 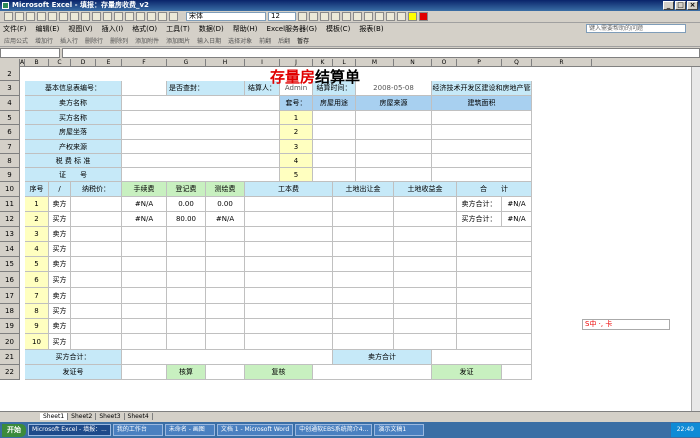 I want to click on seller-total-value: #N/A, so click(x=517, y=204).